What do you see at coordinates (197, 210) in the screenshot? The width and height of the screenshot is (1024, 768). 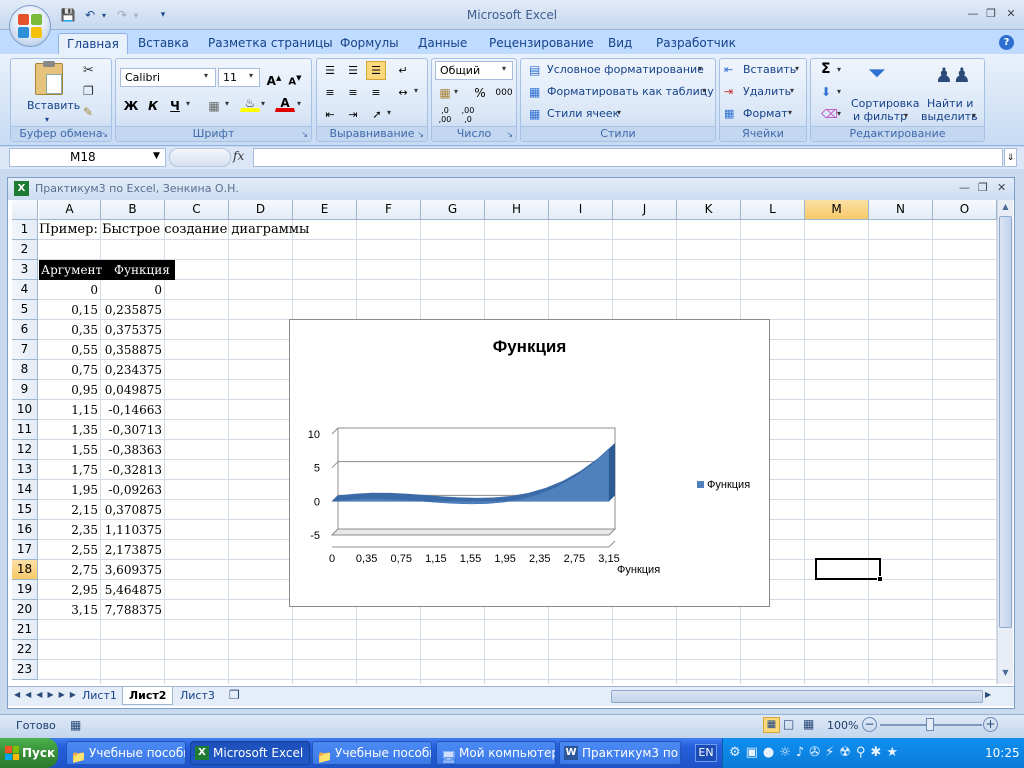 I see `column-header-c: C` at bounding box center [197, 210].